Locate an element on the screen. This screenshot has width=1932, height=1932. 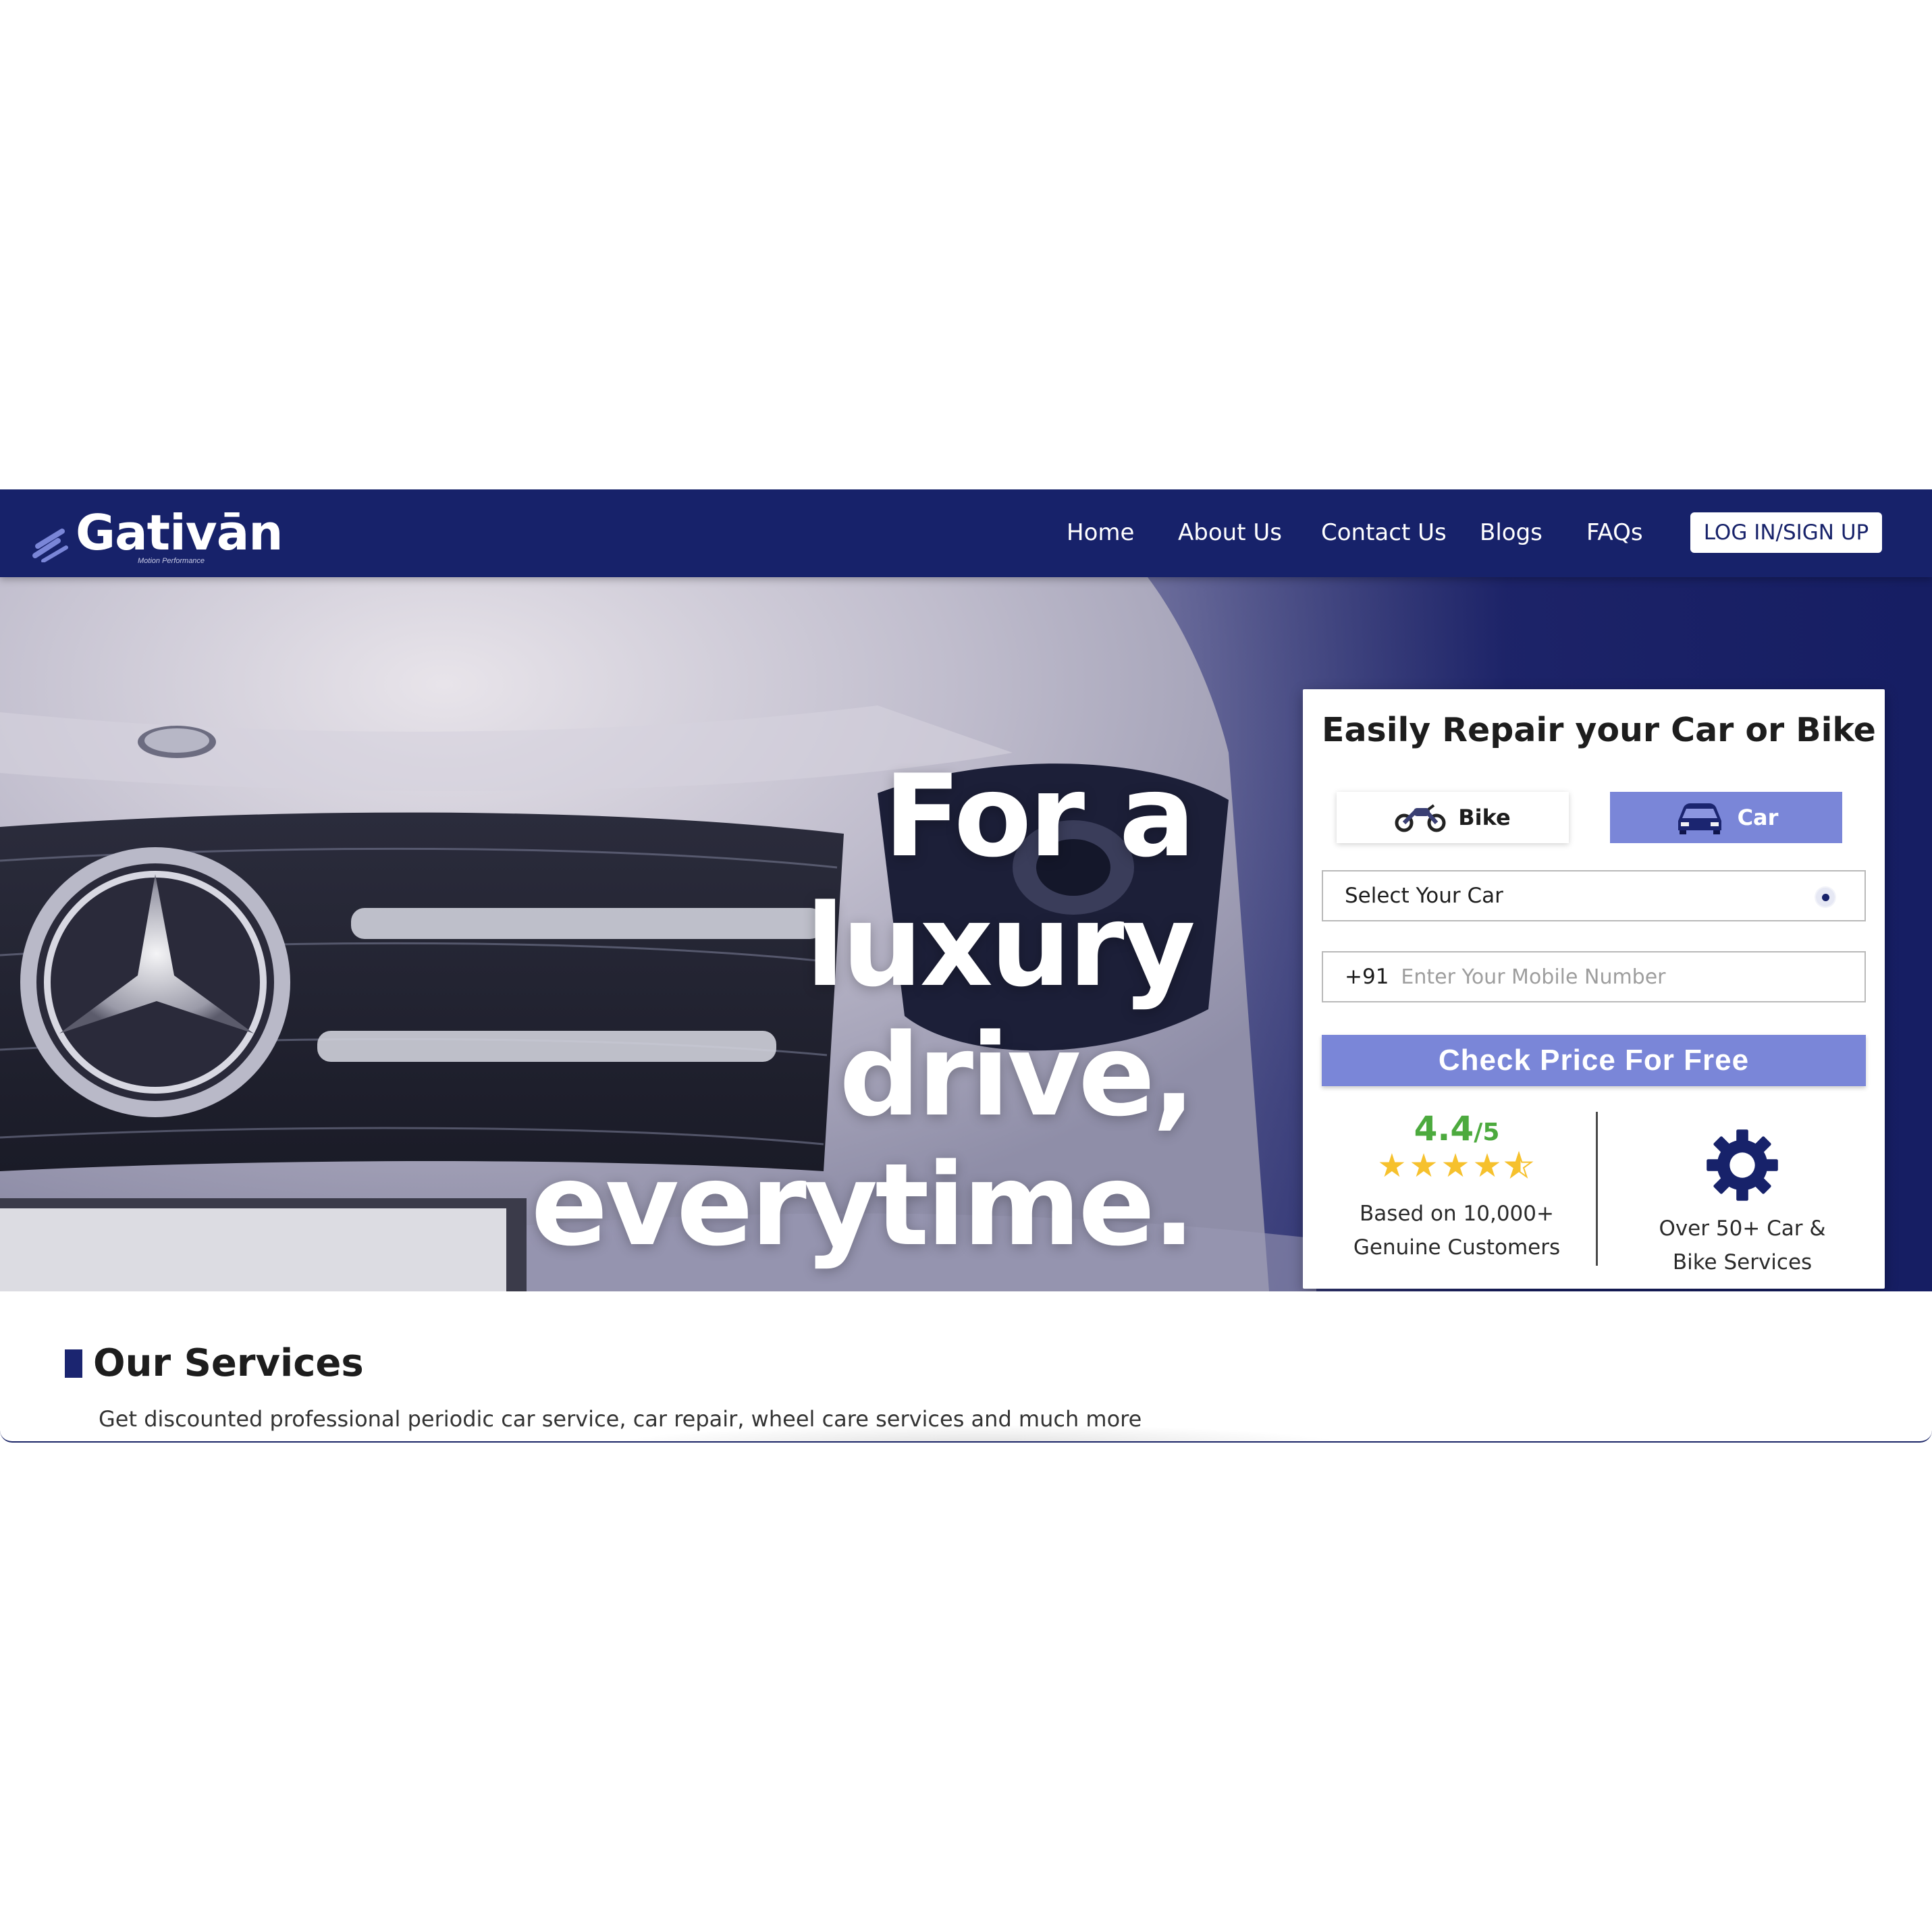
heading-accent-bar is located at coordinates (73, 1363).